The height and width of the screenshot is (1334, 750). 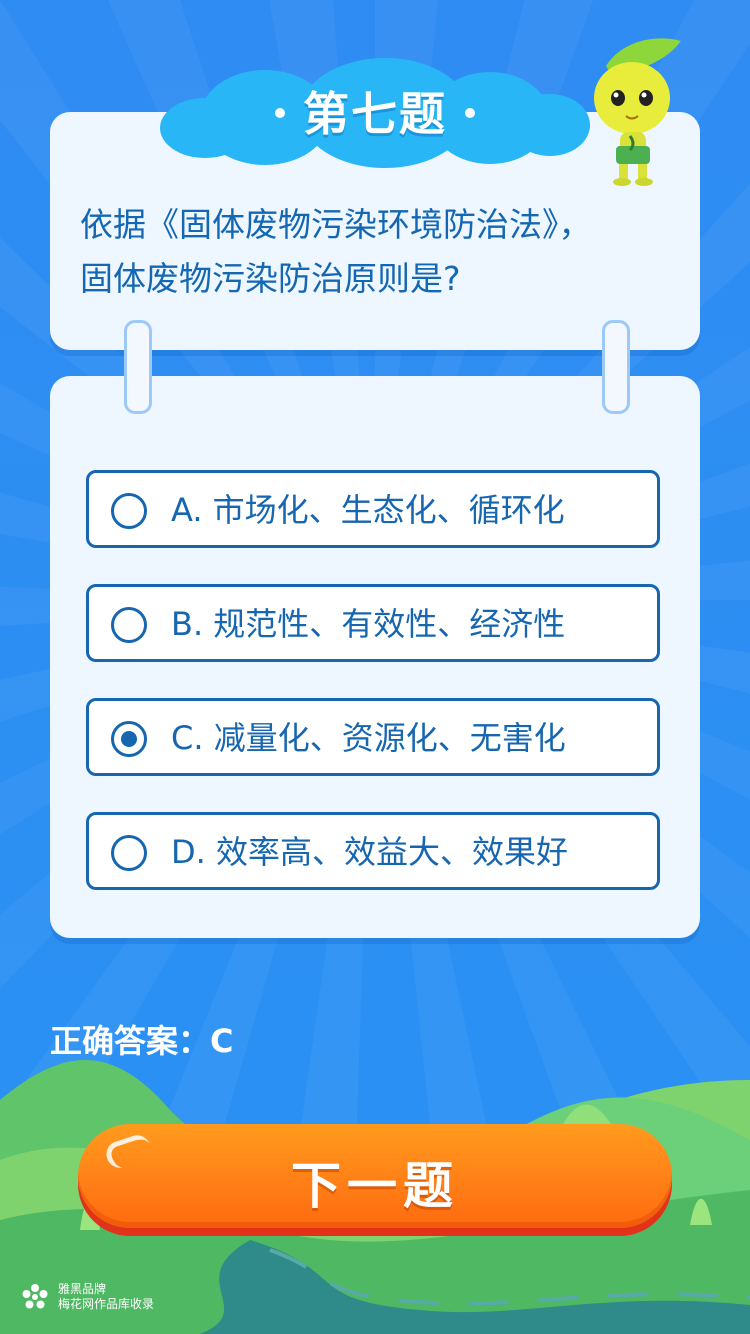 I want to click on next-question-label: 下一题, so click(x=375, y=1186).